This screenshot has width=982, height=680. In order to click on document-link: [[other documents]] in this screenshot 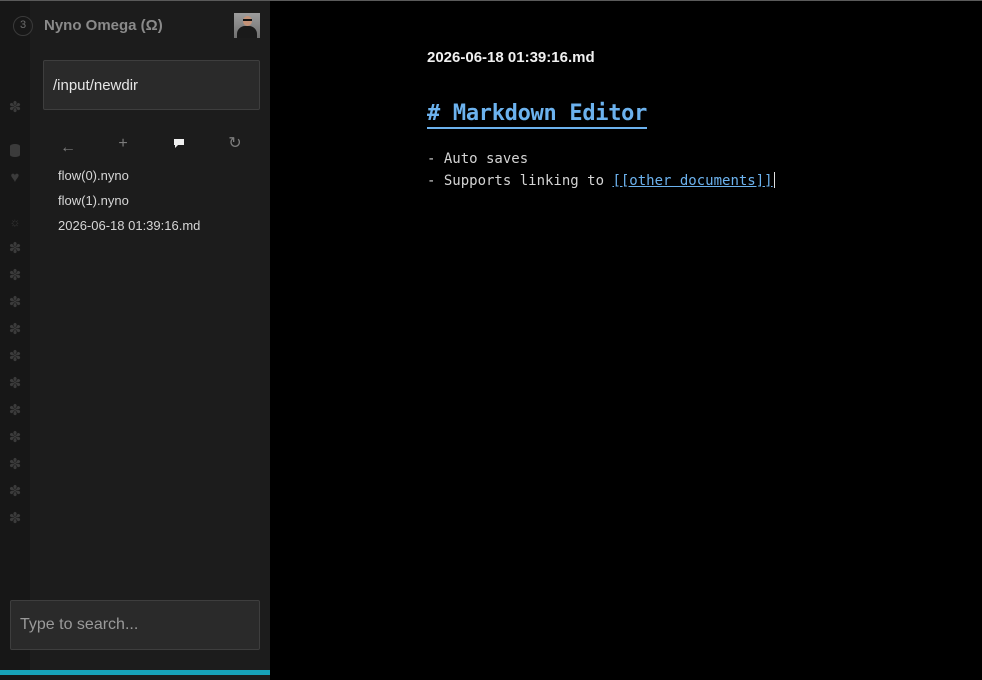, I will do `click(692, 181)`.